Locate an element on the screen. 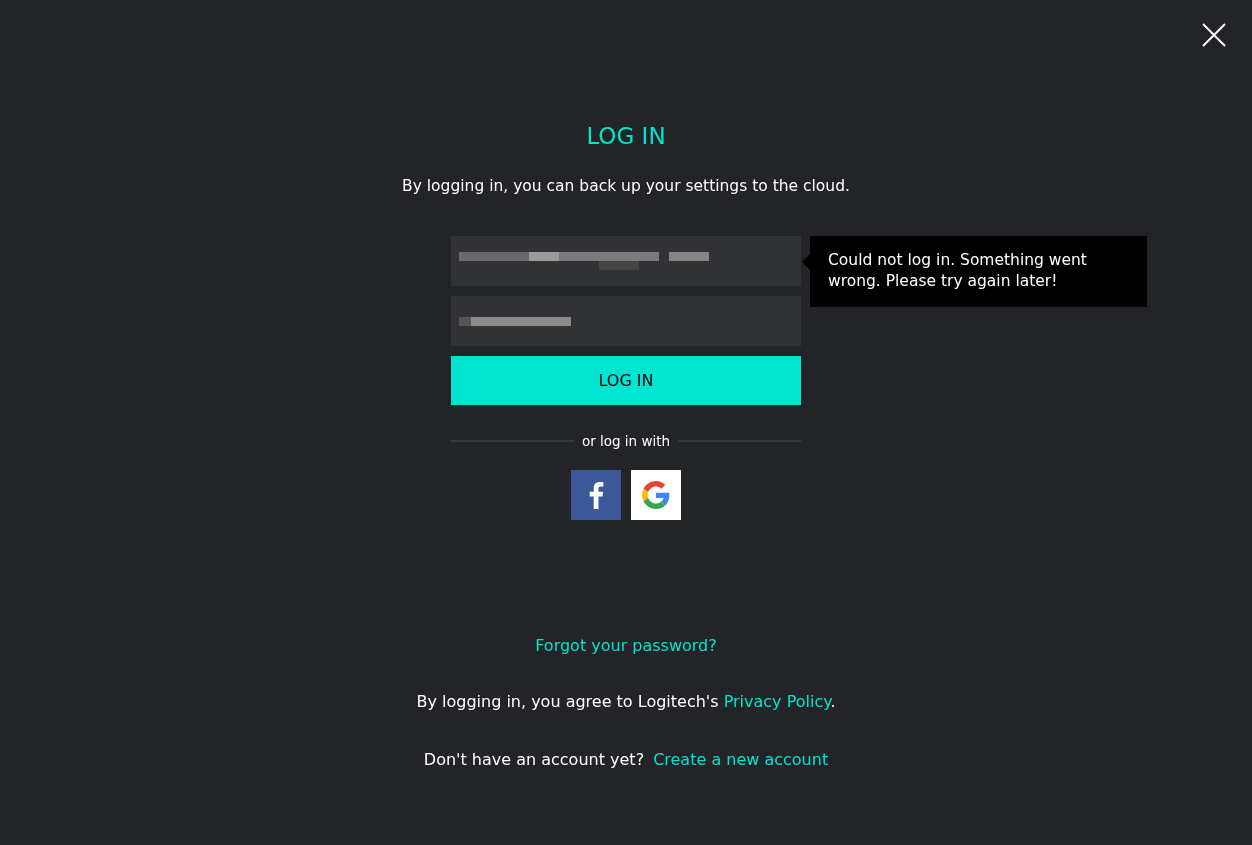 The height and width of the screenshot is (845, 1252). subtitle: By logging in, you can back up your settings to the cloud. is located at coordinates (626, 186).